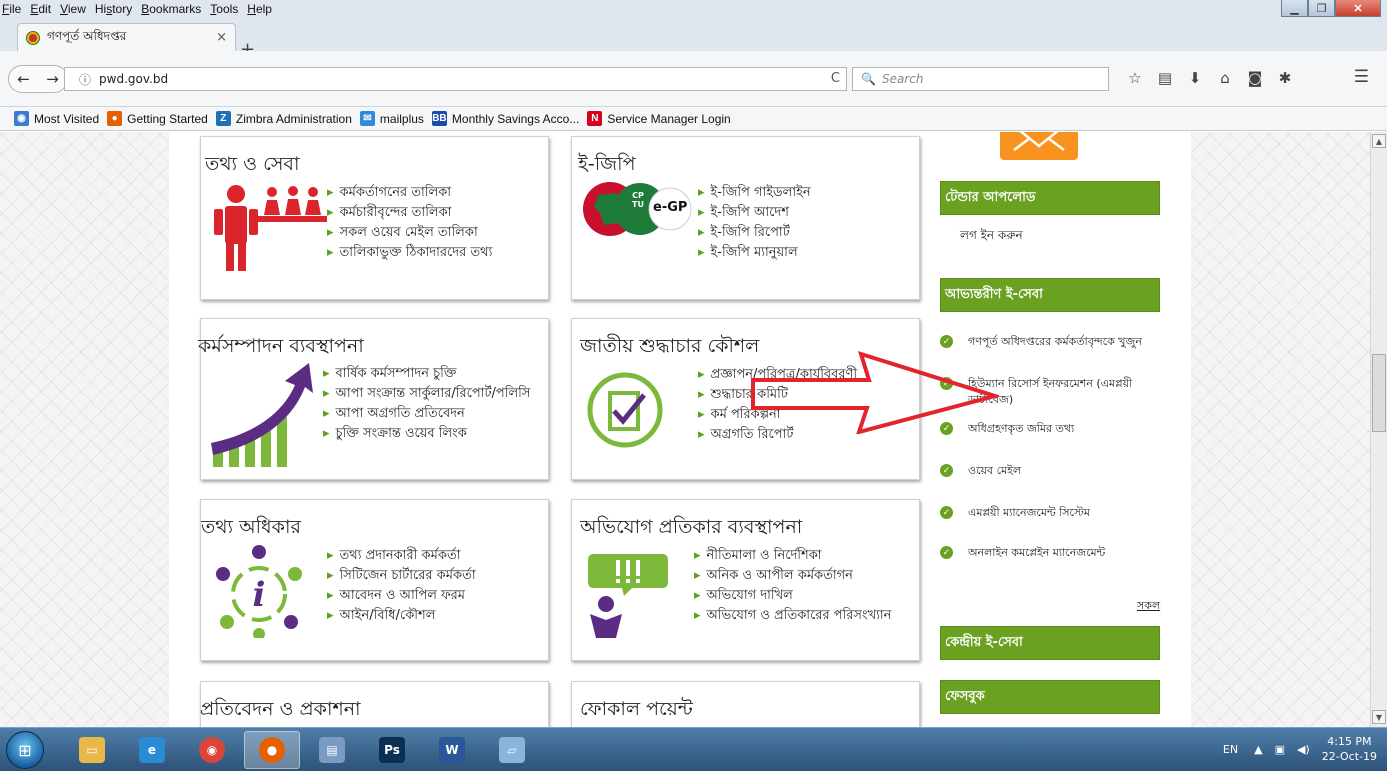  I want to click on list-item: কর্মকর্তাগনের তালিকা, so click(409, 193).